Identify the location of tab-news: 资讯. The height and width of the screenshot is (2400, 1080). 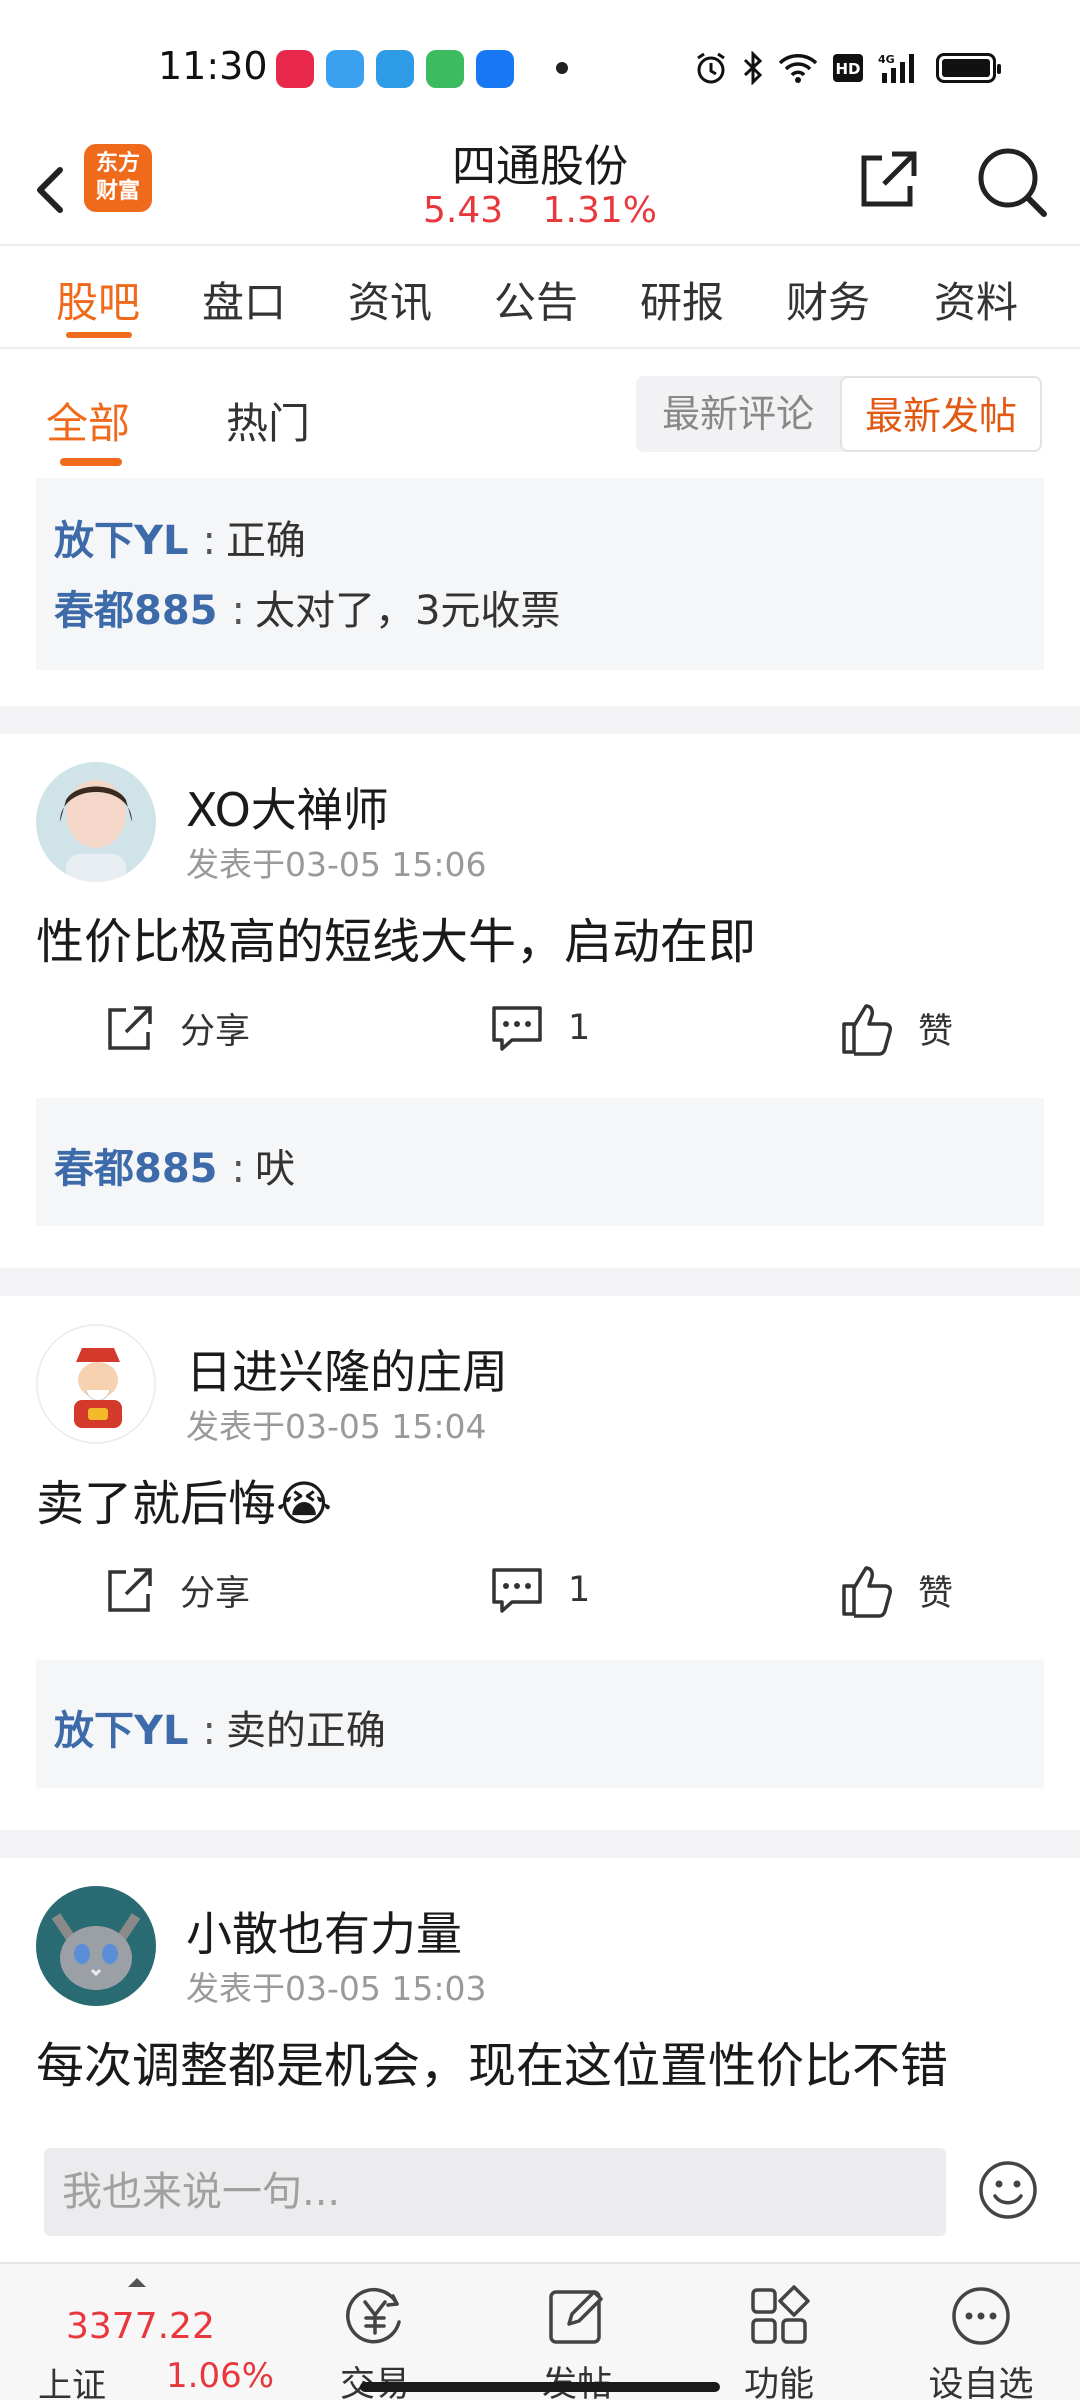
(390, 299).